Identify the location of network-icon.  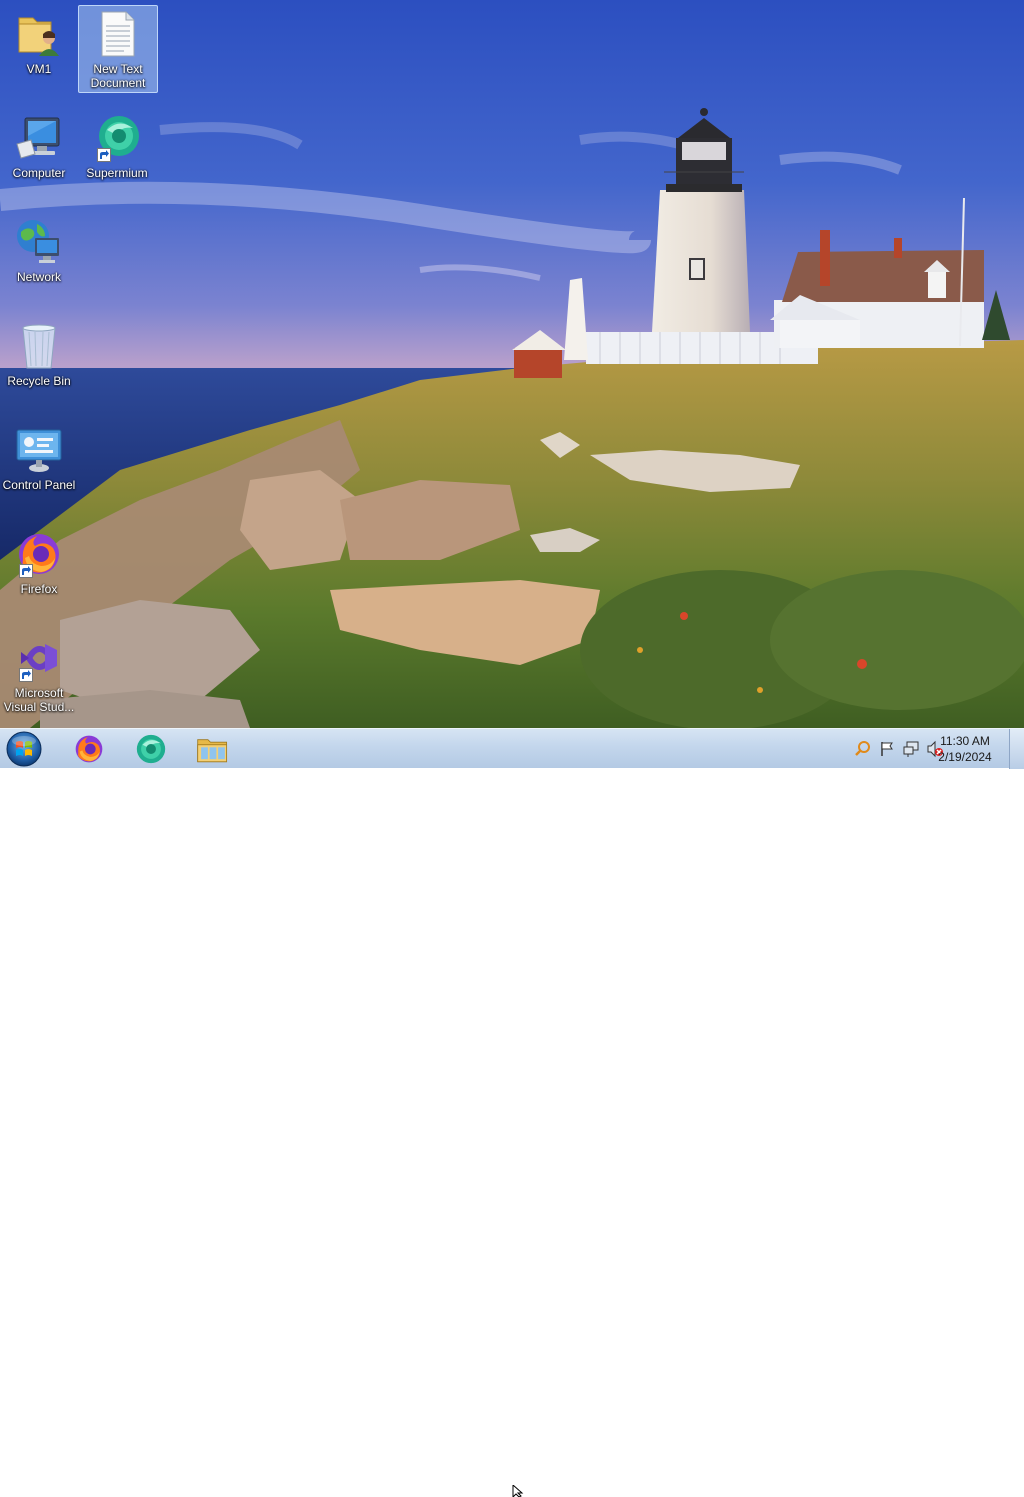
(39, 242).